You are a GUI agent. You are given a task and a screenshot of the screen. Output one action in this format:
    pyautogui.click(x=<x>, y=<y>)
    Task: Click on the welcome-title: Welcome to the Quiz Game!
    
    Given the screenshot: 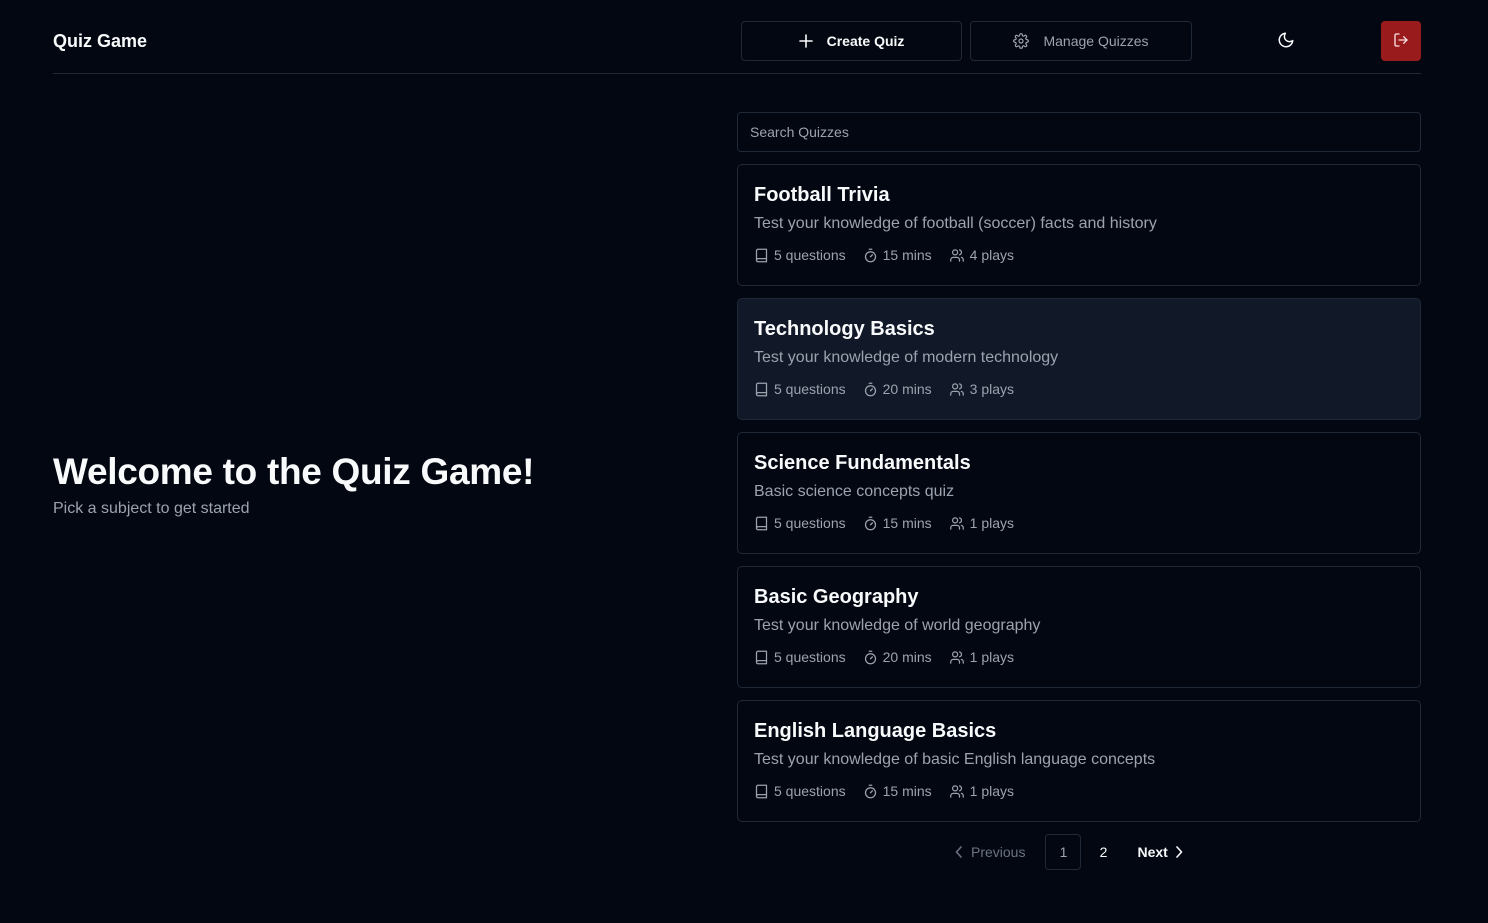 What is the action you would take?
    pyautogui.click(x=294, y=471)
    